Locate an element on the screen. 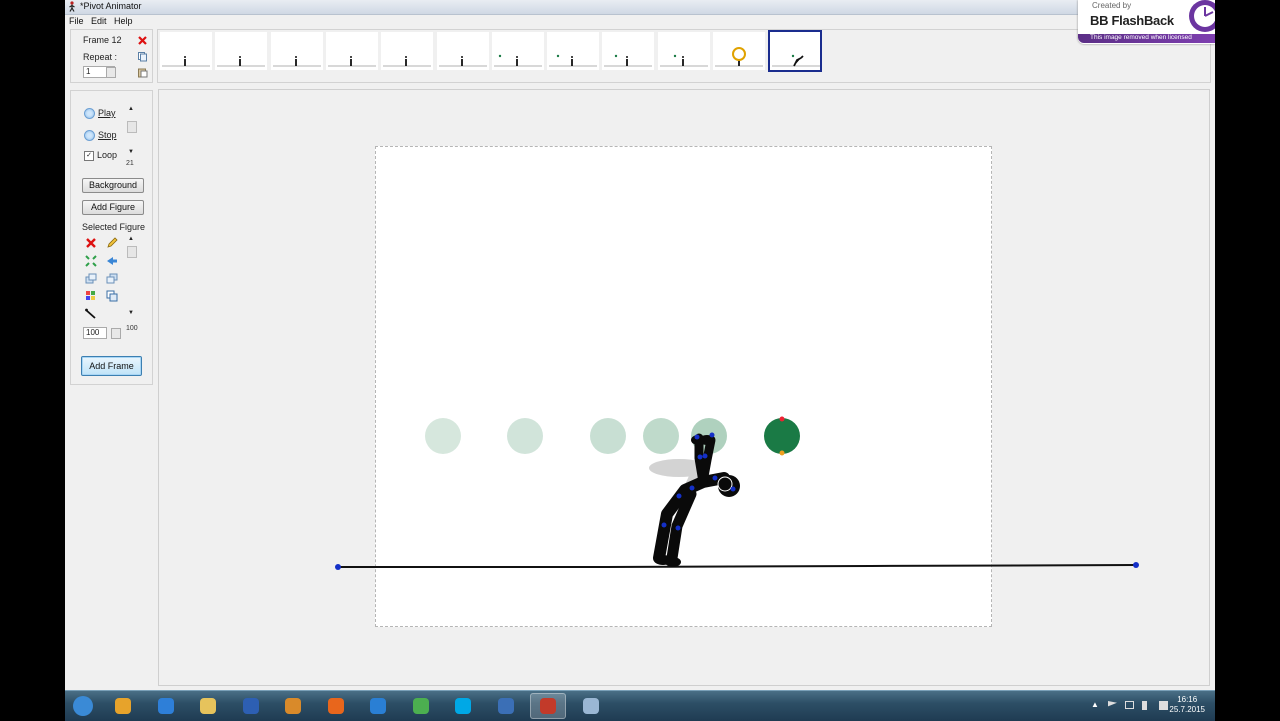  stop-label: Stop is located at coordinates (107, 135).